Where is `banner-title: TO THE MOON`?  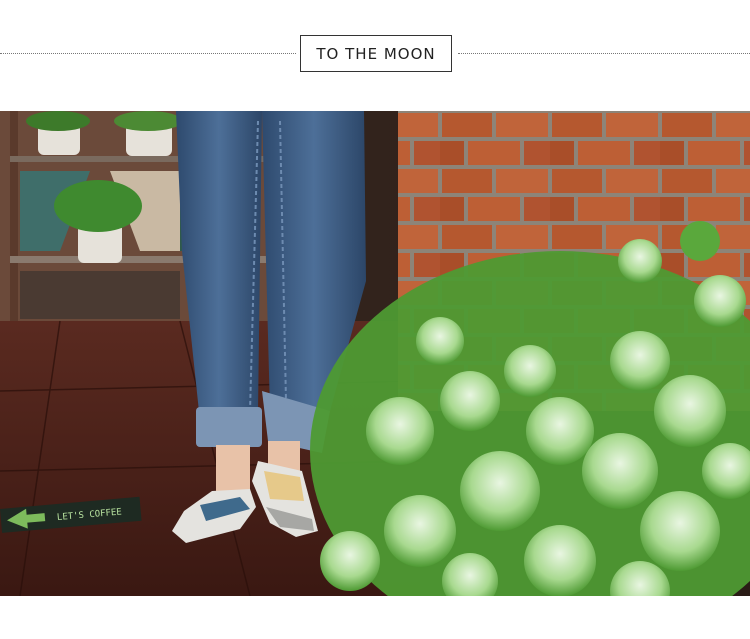 banner-title: TO THE MOON is located at coordinates (376, 53).